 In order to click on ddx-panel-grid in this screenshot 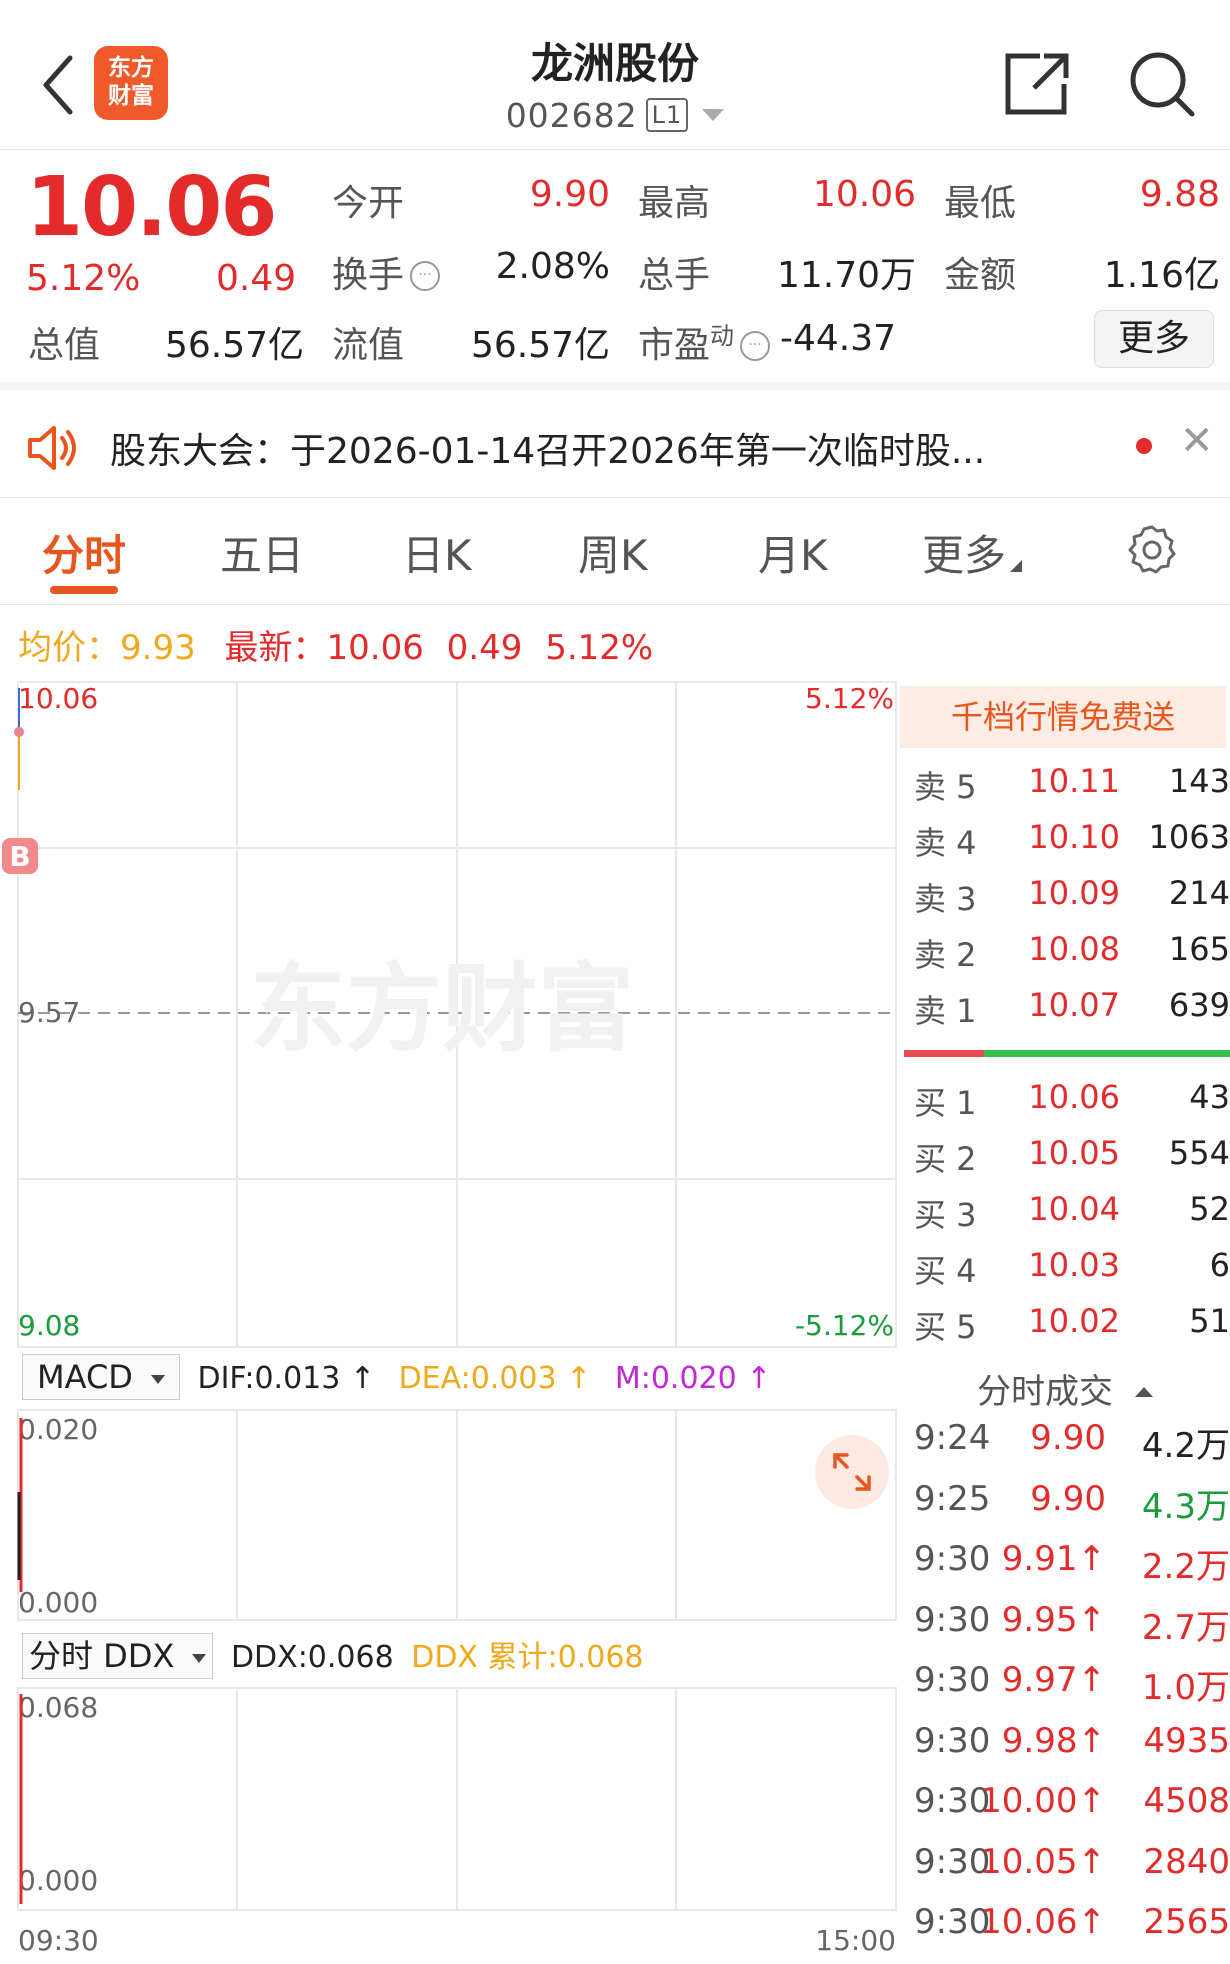, I will do `click(457, 1799)`.